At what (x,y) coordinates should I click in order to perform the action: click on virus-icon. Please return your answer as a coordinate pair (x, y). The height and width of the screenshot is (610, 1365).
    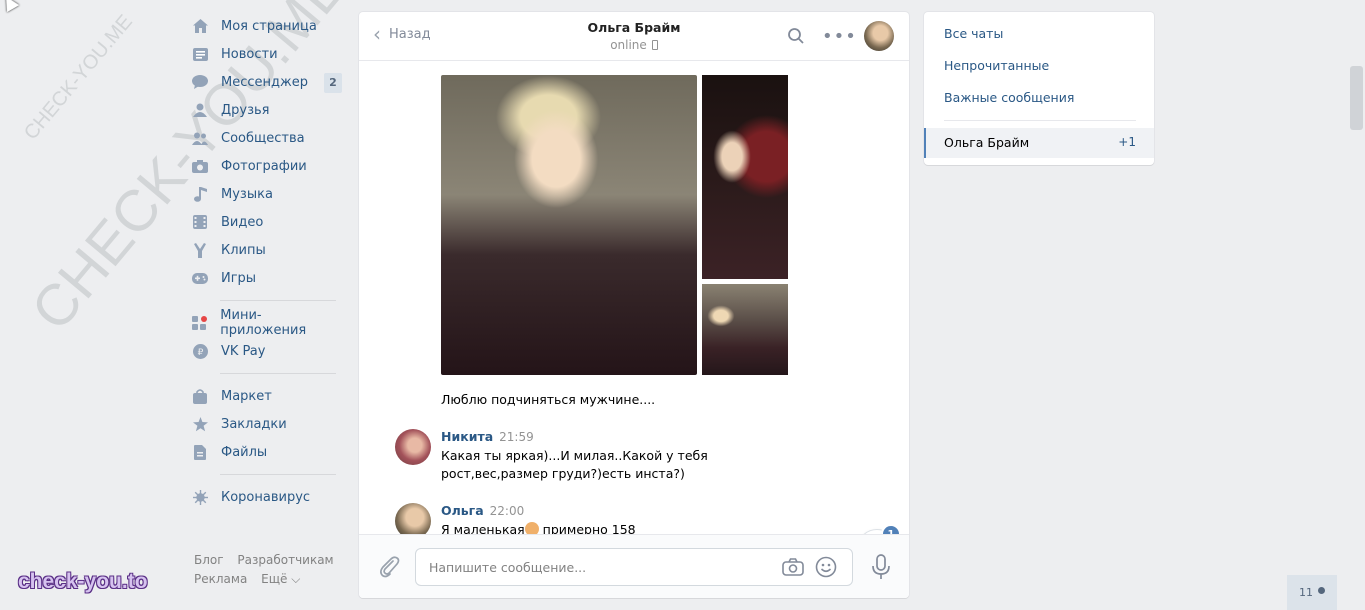
    Looking at the image, I should click on (200, 497).